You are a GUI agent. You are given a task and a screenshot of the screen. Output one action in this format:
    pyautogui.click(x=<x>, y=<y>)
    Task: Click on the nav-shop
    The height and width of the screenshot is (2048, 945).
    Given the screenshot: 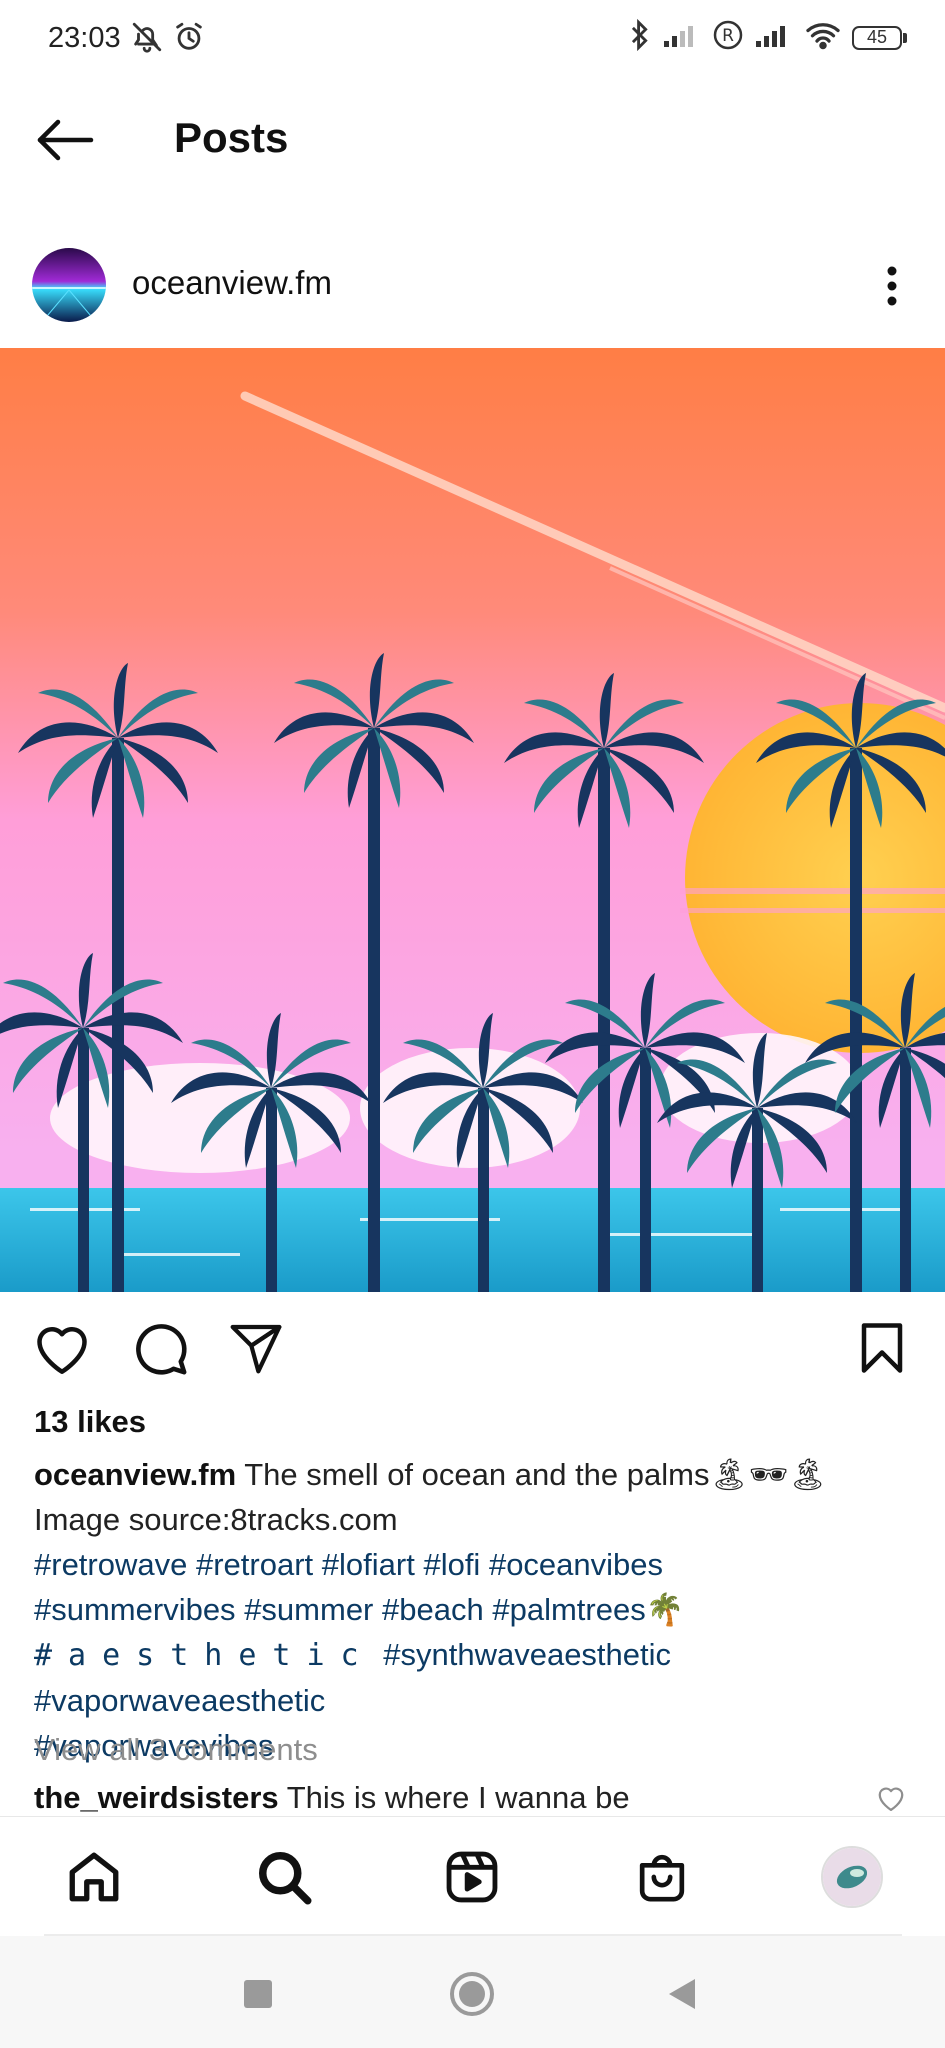 What is the action you would take?
    pyautogui.click(x=662, y=1877)
    